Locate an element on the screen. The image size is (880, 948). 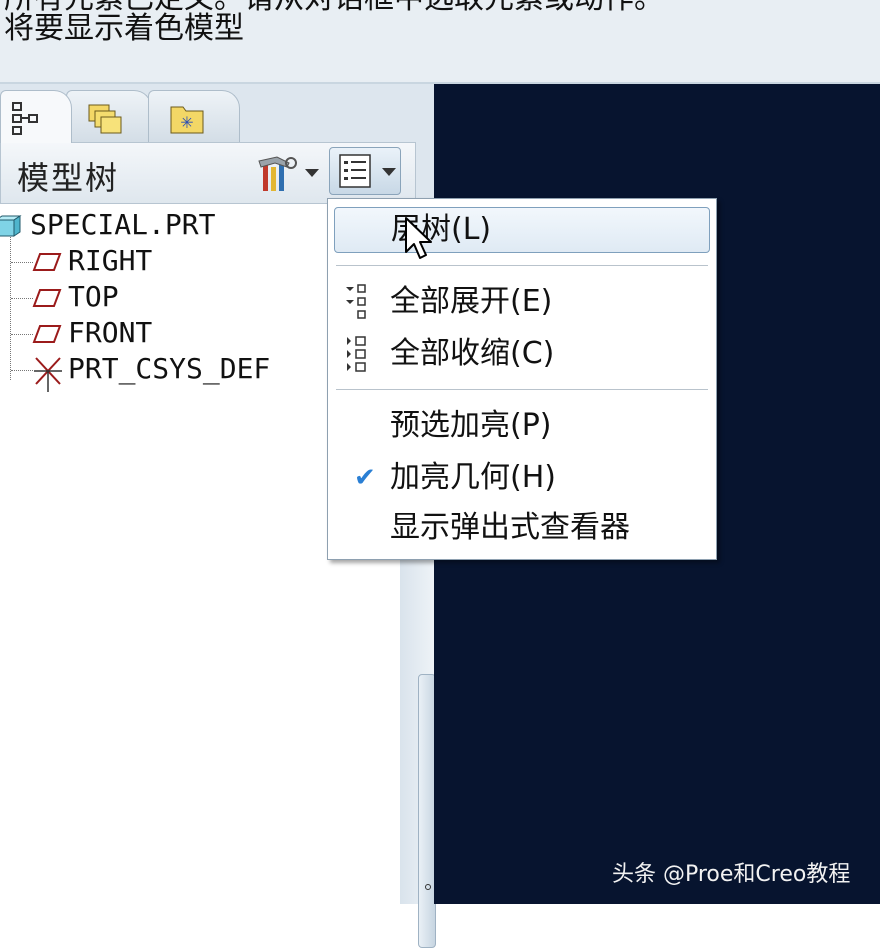
navigator-tabs: ✳ is located at coordinates (217, 113).